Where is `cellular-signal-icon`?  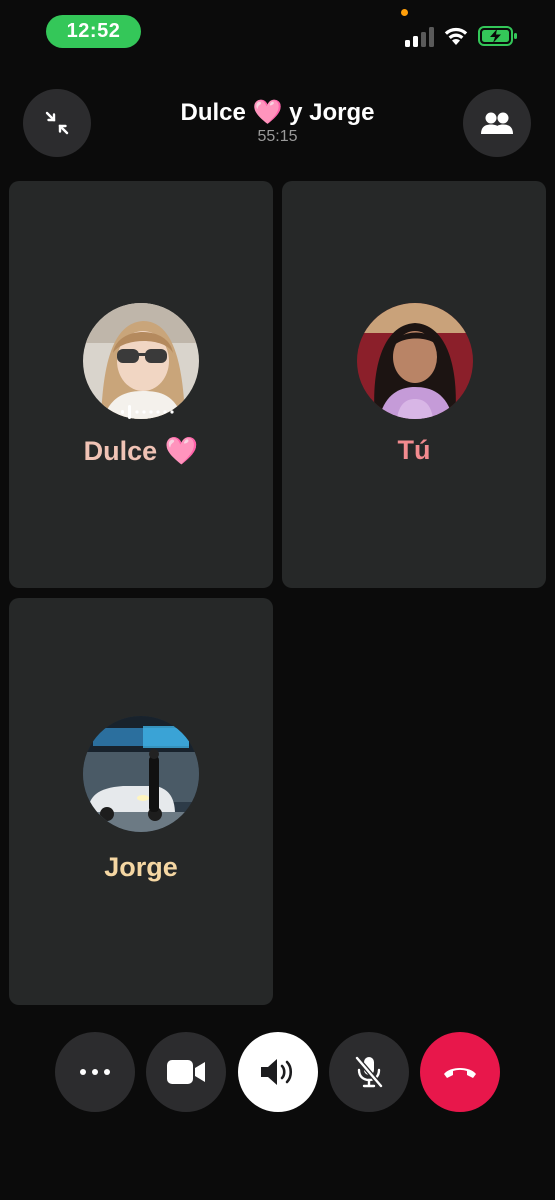
cellular-signal-icon is located at coordinates (419, 37).